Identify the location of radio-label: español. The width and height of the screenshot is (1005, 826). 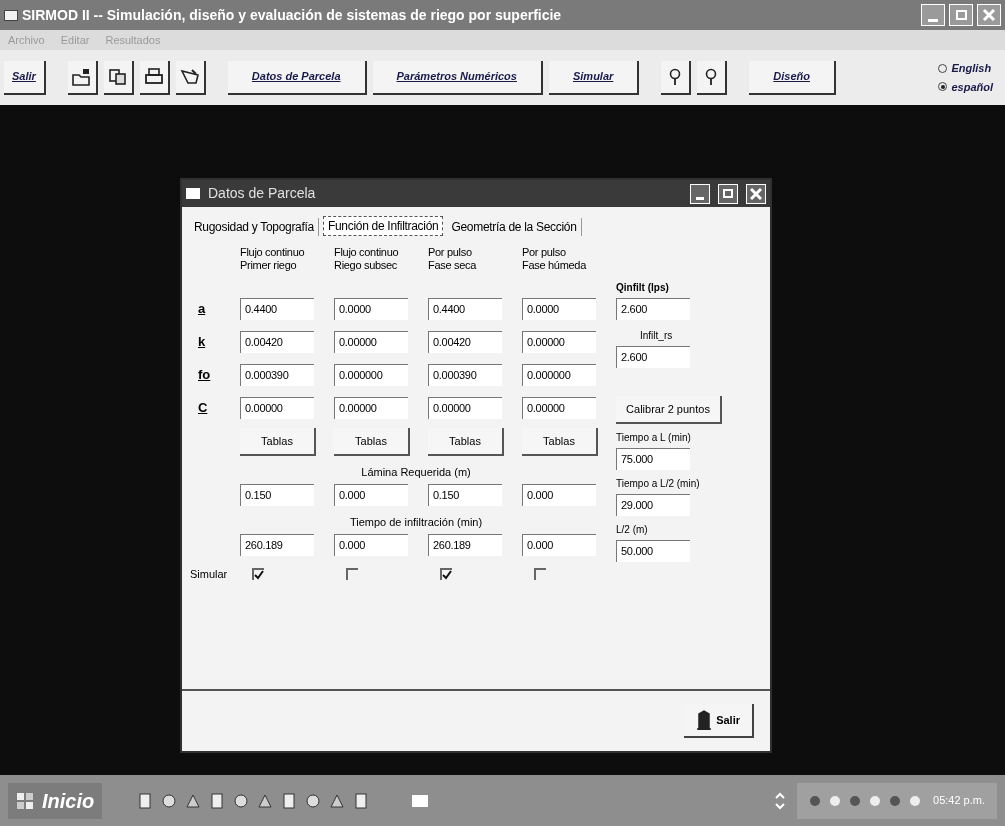
(972, 87).